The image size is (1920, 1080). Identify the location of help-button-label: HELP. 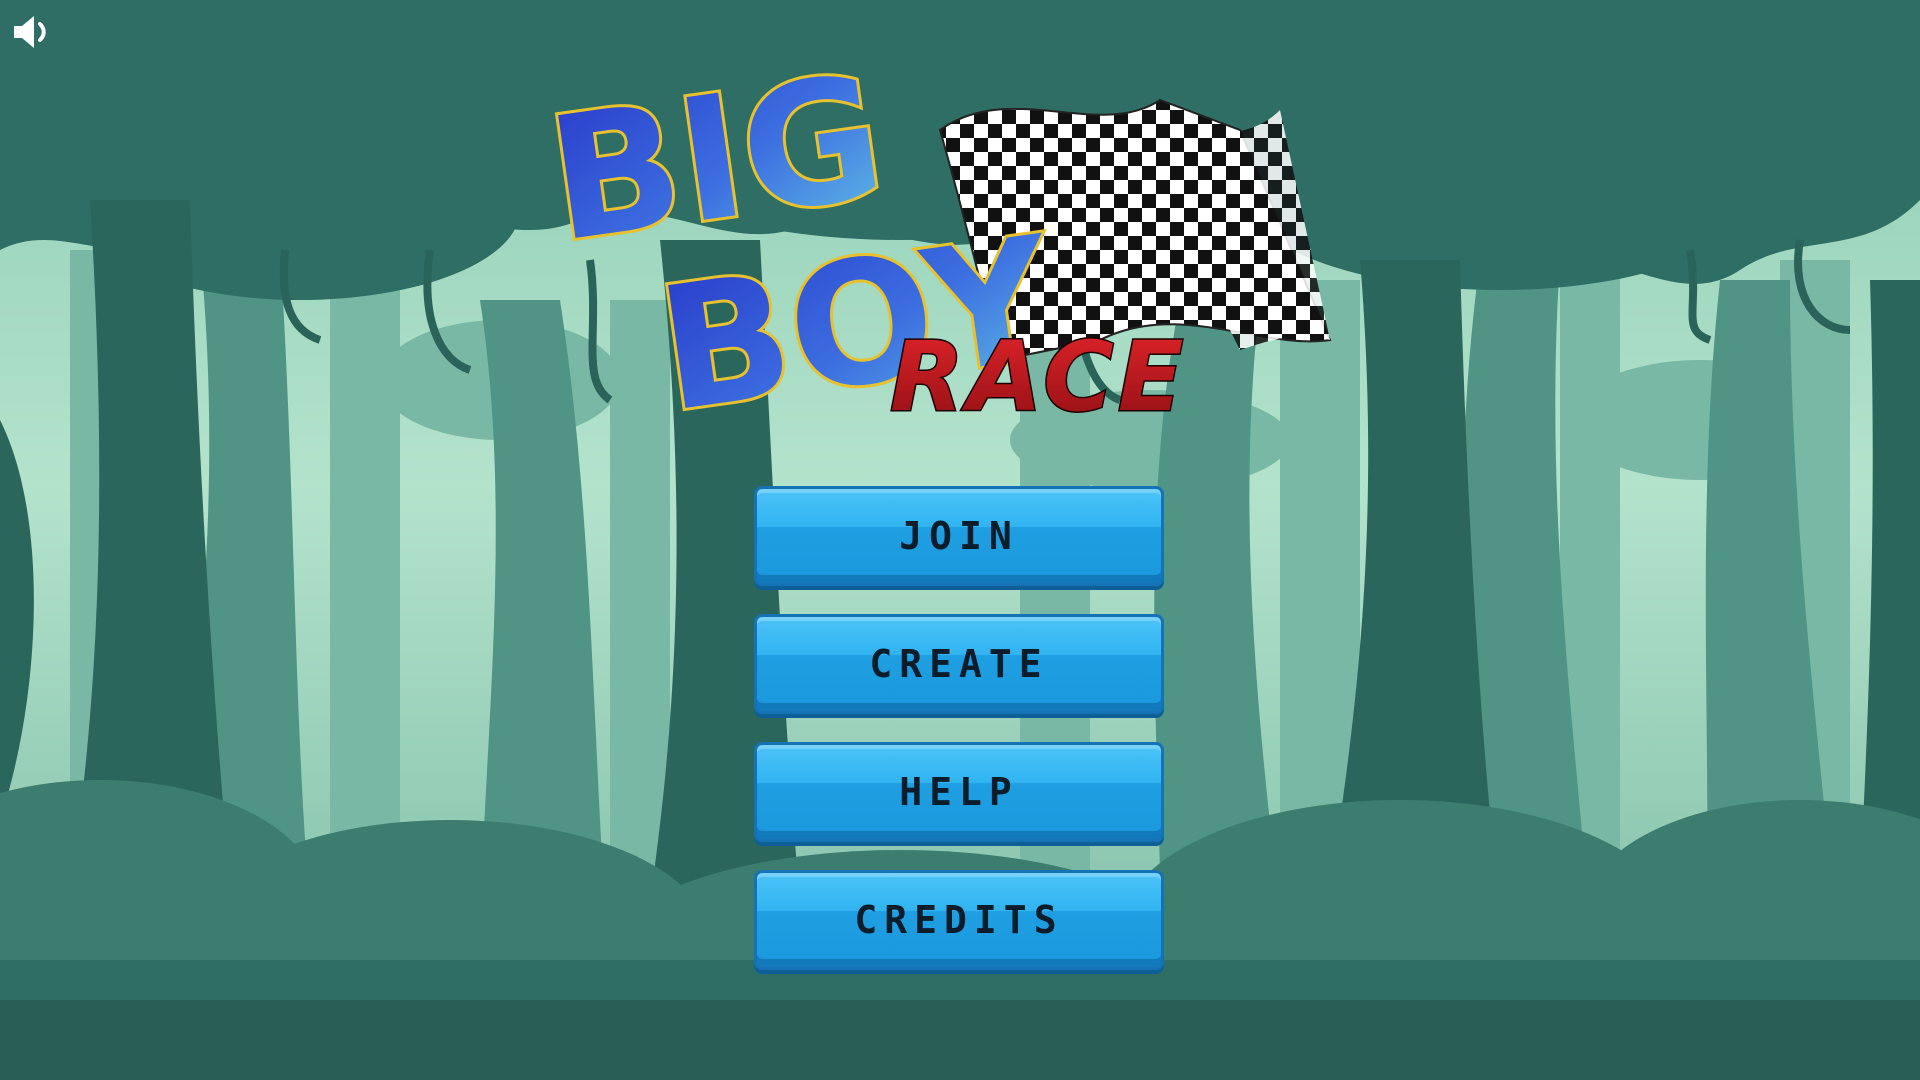
(959, 792).